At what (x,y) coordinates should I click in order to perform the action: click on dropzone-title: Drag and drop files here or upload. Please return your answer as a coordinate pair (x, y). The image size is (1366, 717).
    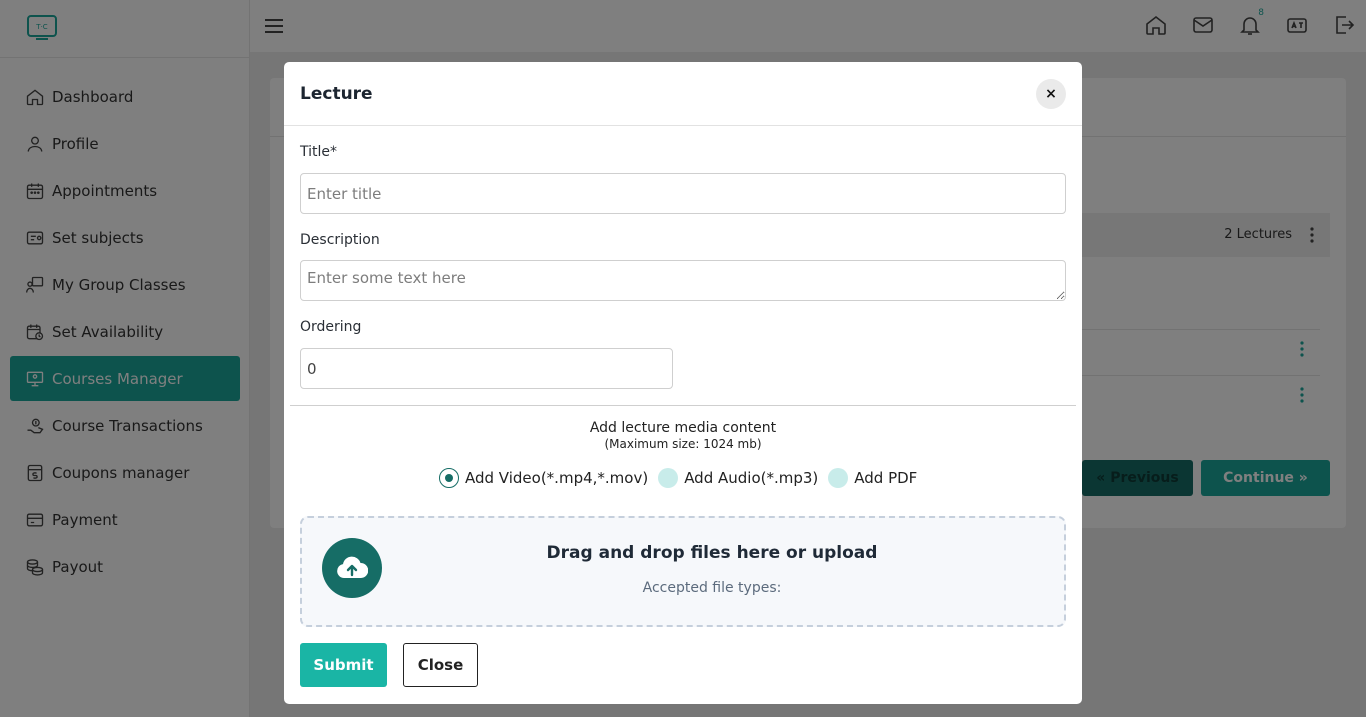
    Looking at the image, I should click on (712, 553).